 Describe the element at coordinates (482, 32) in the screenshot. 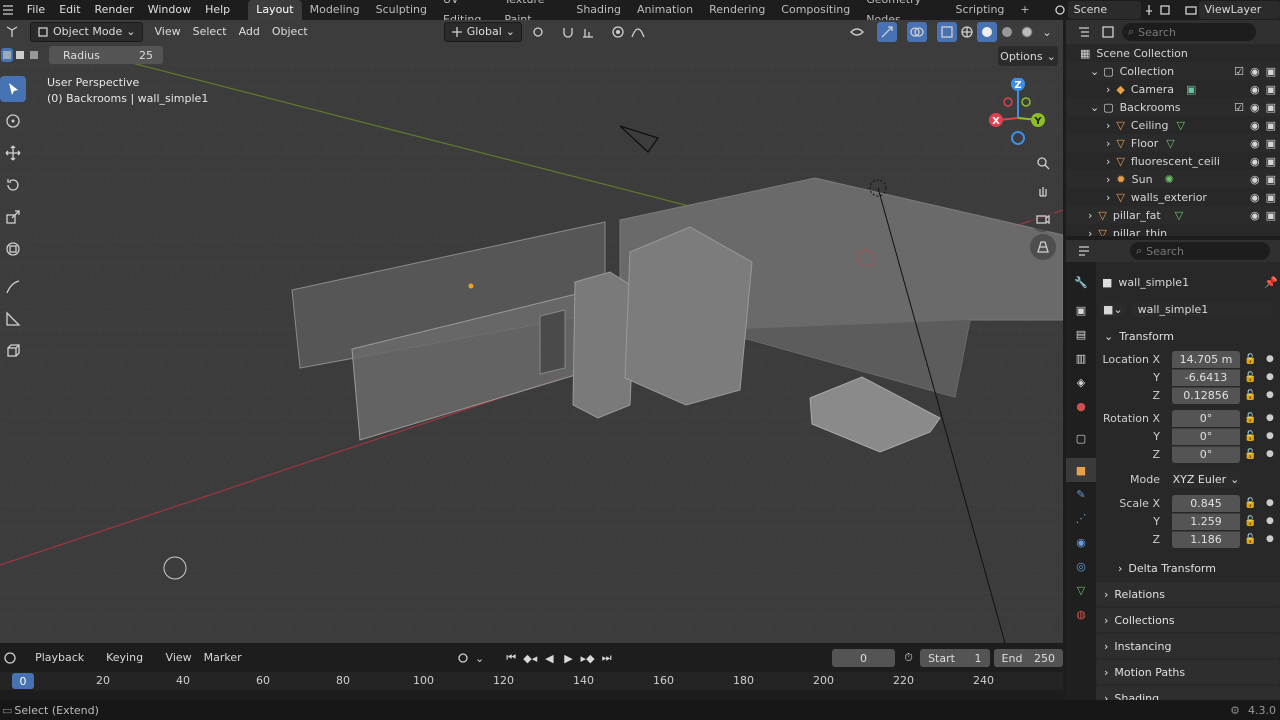

I see `orientation-dropdown: Global ⌄` at that location.